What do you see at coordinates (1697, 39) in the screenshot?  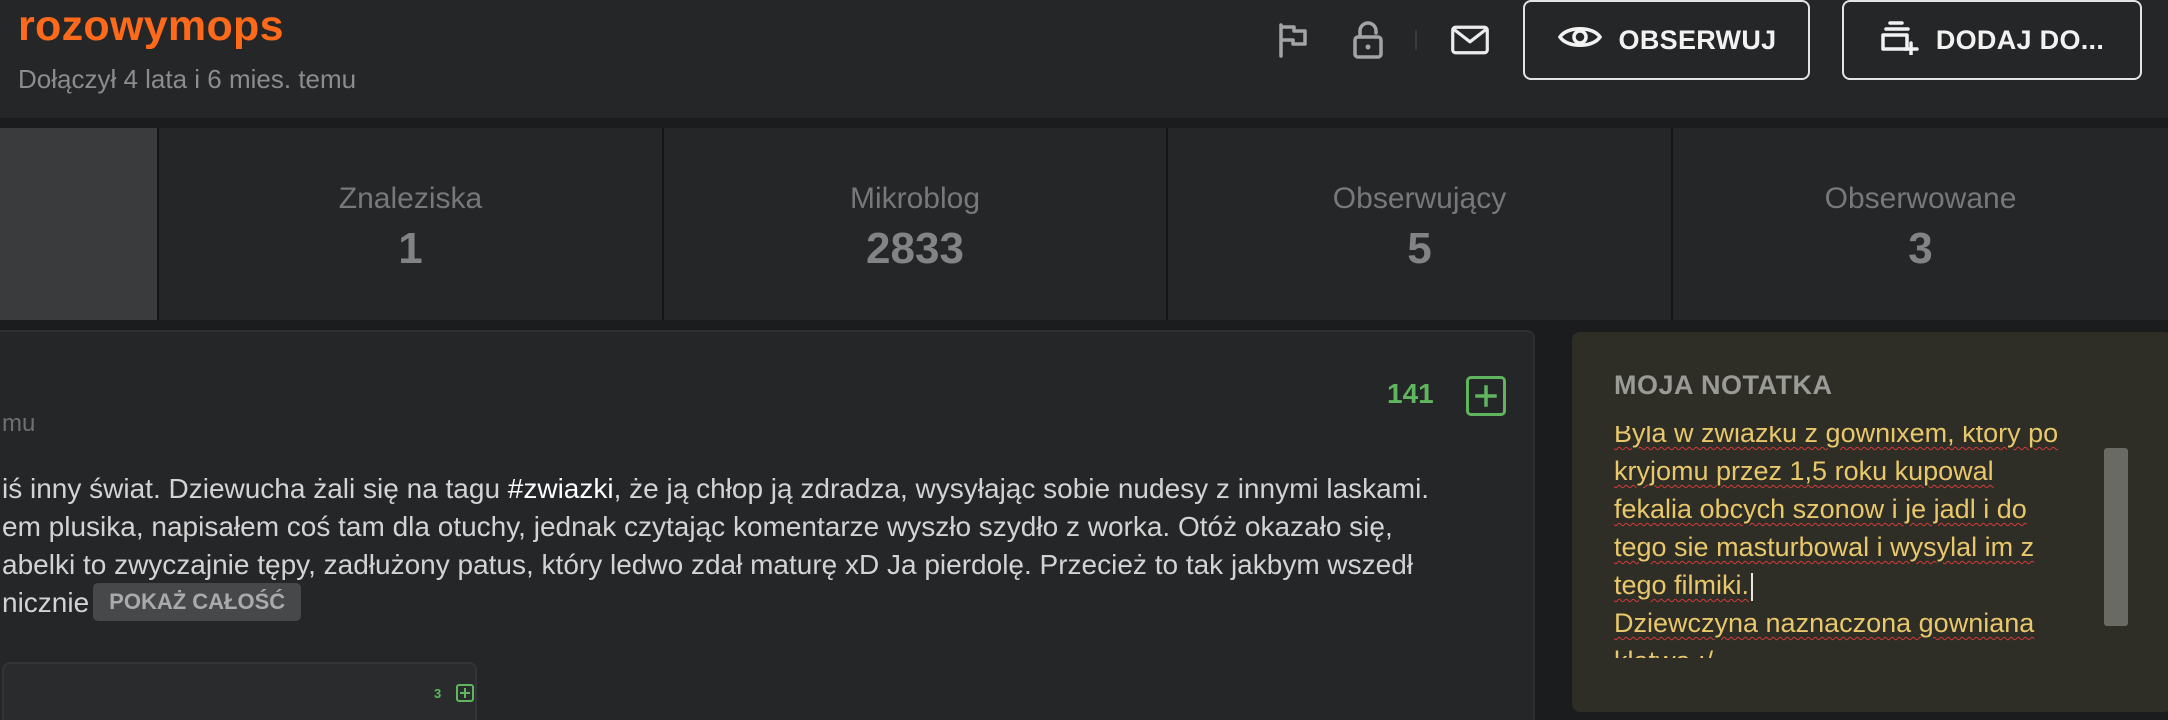 I see `follow-button-label: OBSERWUJ` at bounding box center [1697, 39].